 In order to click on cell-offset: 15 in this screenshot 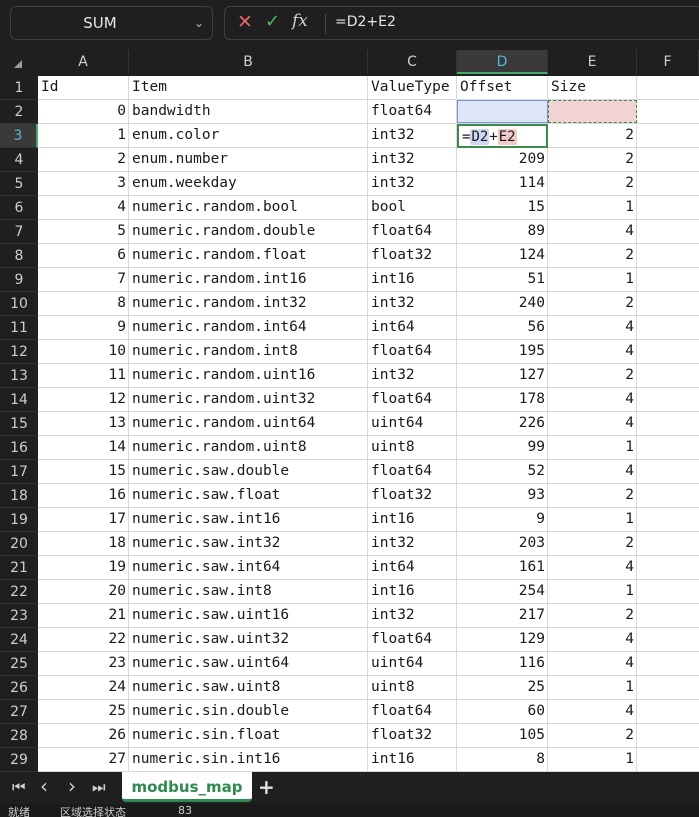, I will do `click(502, 207)`.